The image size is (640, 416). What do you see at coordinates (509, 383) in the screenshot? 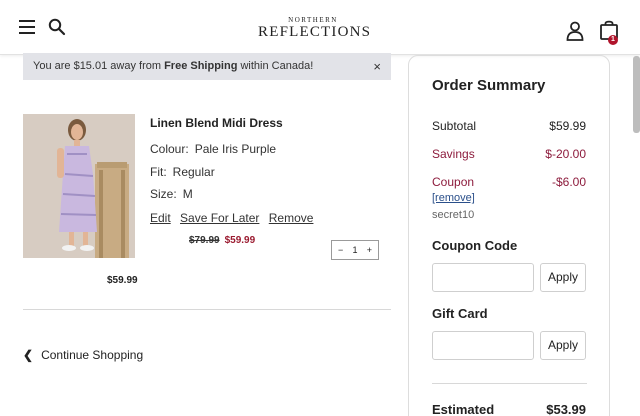
I see `summary-divider` at bounding box center [509, 383].